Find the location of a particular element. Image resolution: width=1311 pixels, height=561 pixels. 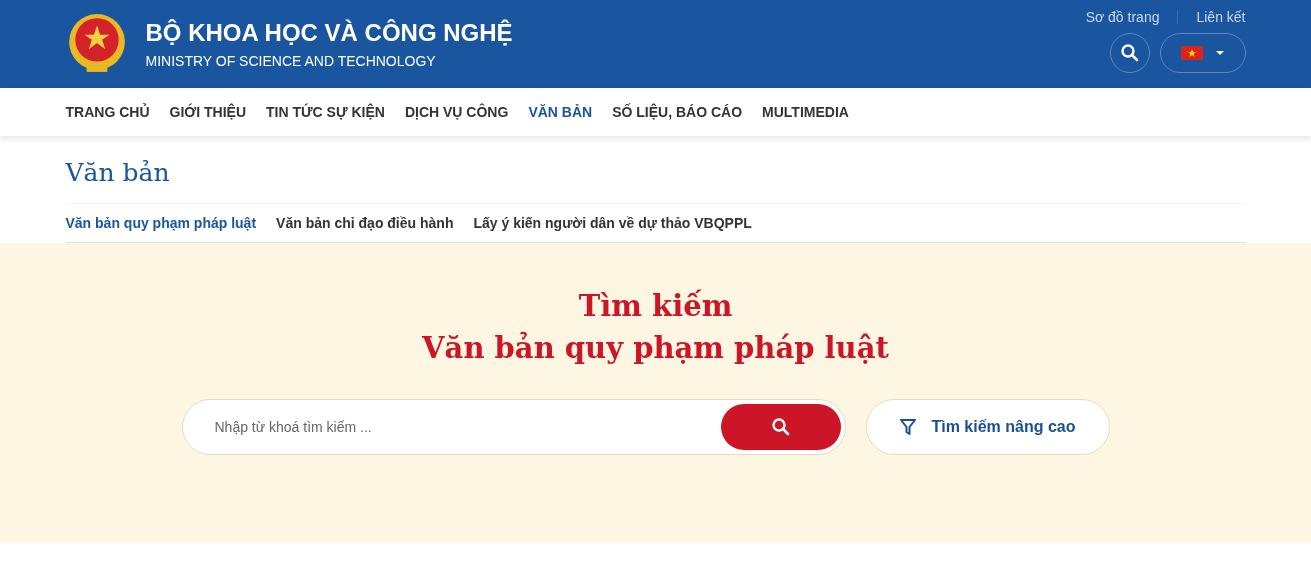

nav-item: MULTIMEDIA is located at coordinates (805, 112).